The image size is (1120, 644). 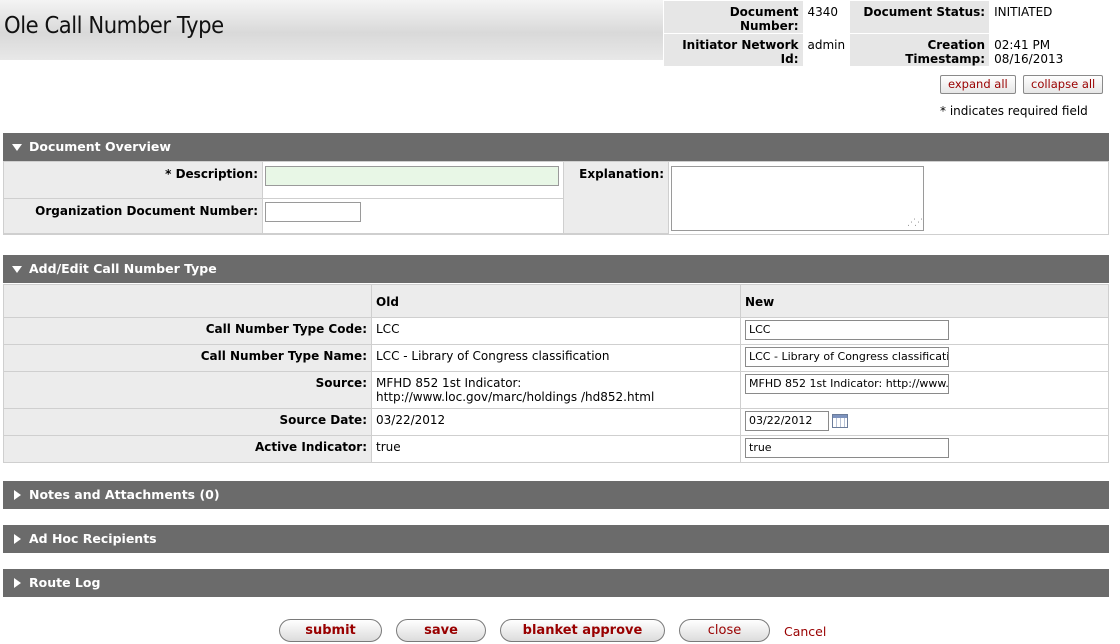 What do you see at coordinates (1054, 17) in the screenshot?
I see `doc-status-value: INITIATED` at bounding box center [1054, 17].